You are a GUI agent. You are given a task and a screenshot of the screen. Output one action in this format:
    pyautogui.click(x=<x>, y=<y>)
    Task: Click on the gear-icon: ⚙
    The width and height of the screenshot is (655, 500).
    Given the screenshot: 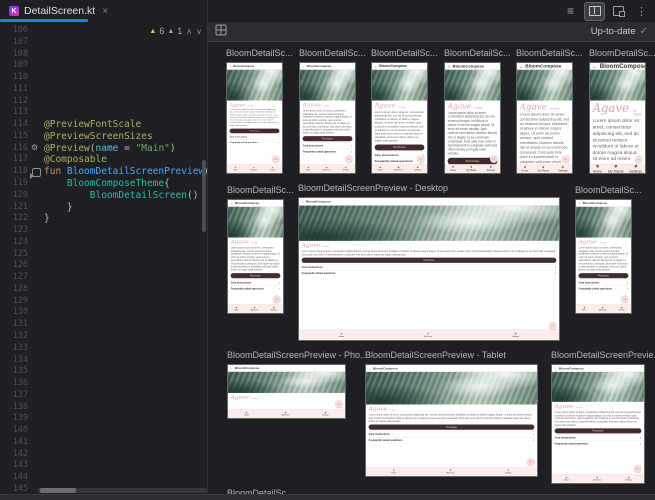 What is the action you would take?
    pyautogui.click(x=34, y=148)
    